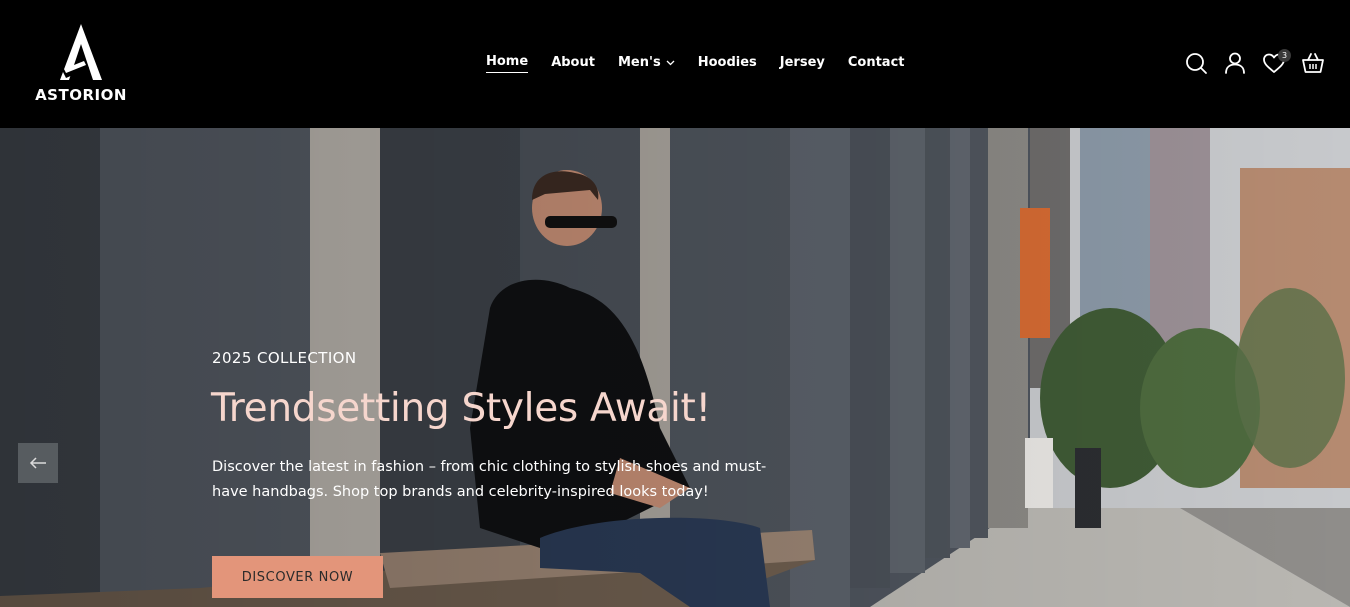  Describe the element at coordinates (81, 52) in the screenshot. I see `brand-mark-icon` at that location.